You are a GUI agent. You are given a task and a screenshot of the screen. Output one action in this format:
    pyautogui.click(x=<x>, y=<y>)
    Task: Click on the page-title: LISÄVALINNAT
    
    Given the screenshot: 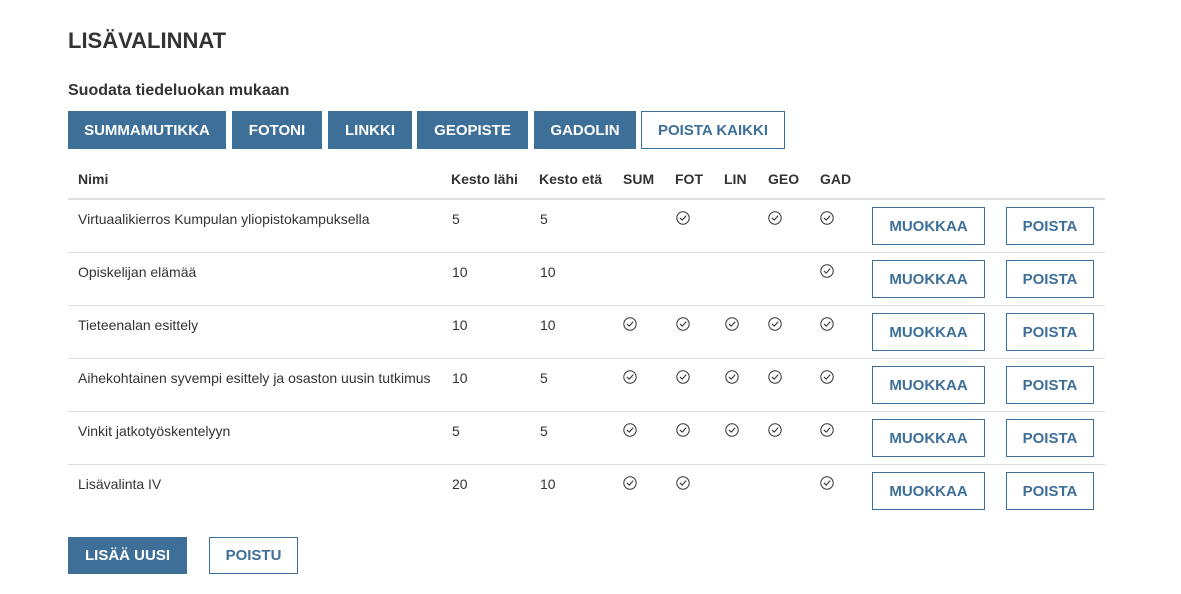 What is the action you would take?
    pyautogui.click(x=147, y=40)
    